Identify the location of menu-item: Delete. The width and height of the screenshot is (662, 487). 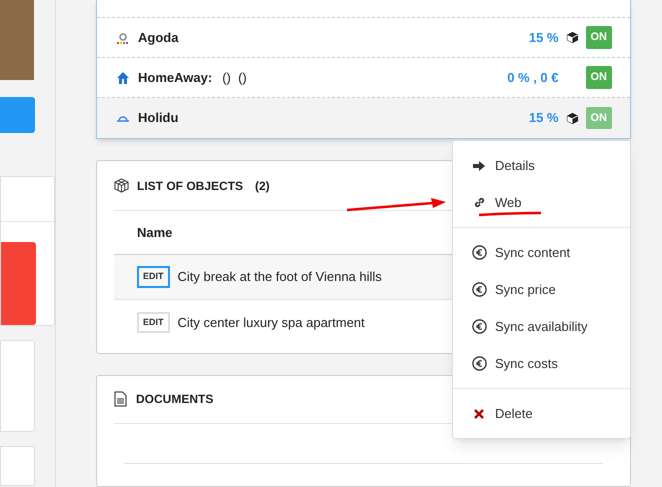
(541, 413).